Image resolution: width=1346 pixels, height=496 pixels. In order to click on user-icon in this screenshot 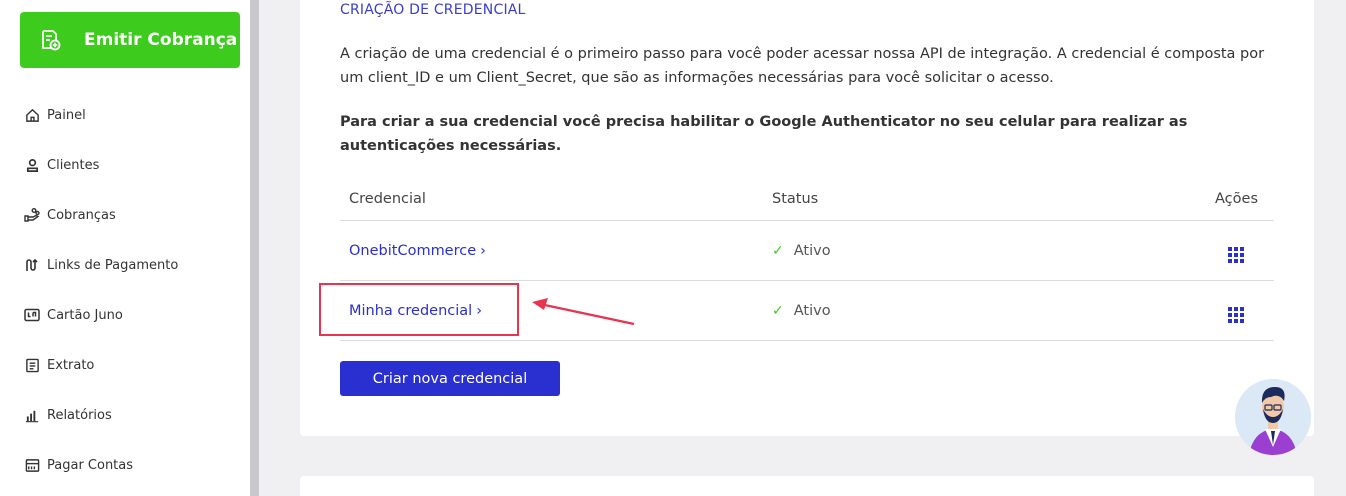, I will do `click(32, 165)`.